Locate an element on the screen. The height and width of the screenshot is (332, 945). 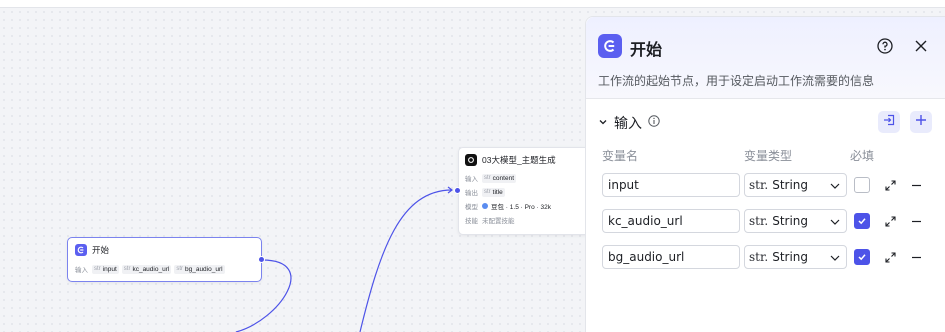
help-icon is located at coordinates (885, 46).